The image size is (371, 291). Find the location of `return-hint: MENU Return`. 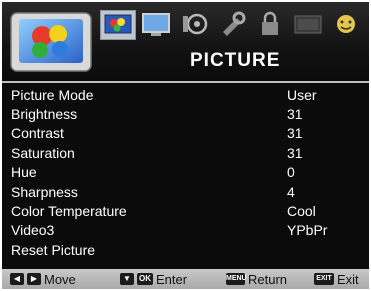

return-hint: MENU Return is located at coordinates (256, 279).